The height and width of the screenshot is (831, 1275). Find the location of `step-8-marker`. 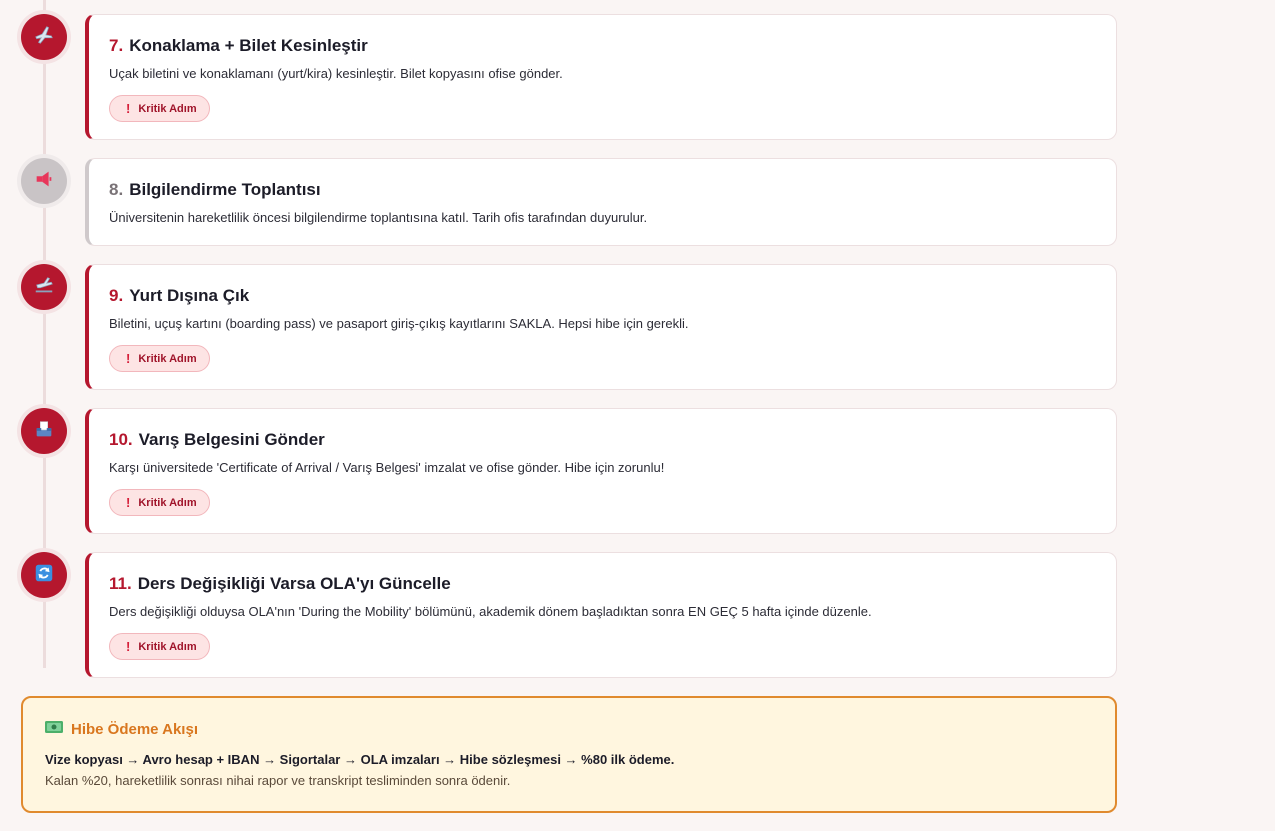

step-8-marker is located at coordinates (44, 181).